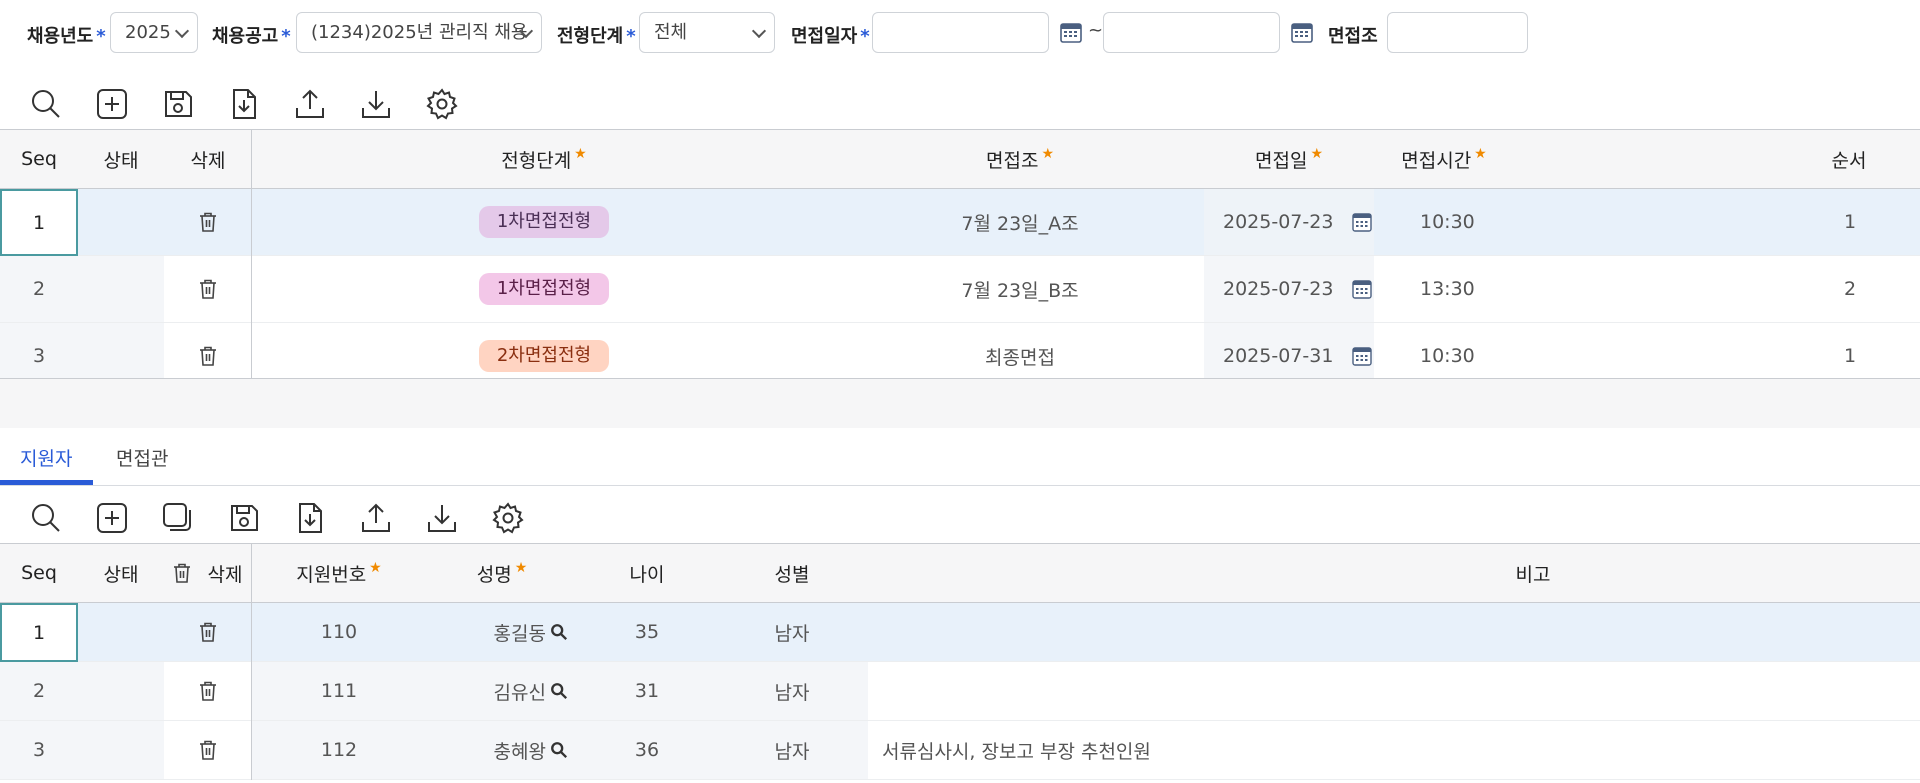 This screenshot has height=783, width=1920. What do you see at coordinates (1353, 36) in the screenshot?
I see `group-label: 면접조` at bounding box center [1353, 36].